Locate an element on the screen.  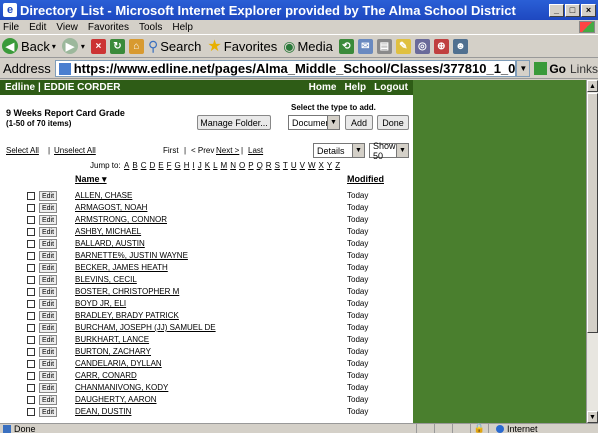
jump-letter-x: X is located at coordinates (321, 165).